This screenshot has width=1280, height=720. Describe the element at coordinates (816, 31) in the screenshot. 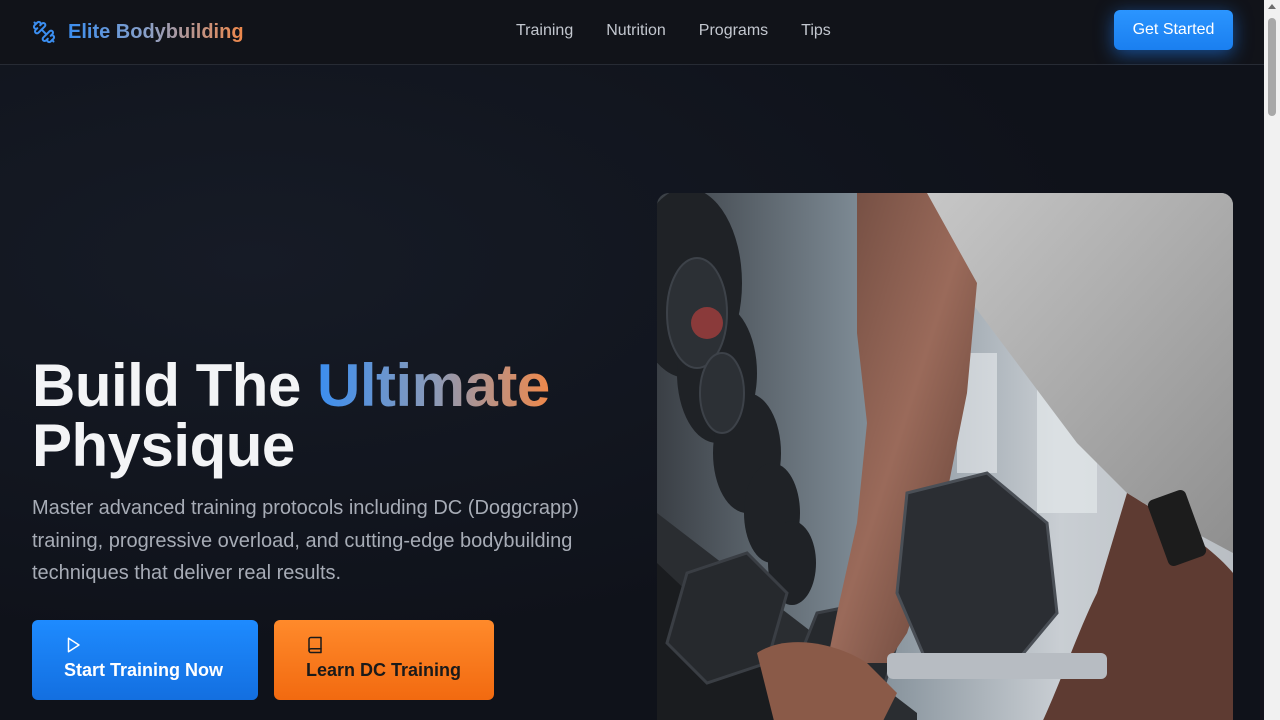

I see `nav-item-tips: Tips` at that location.